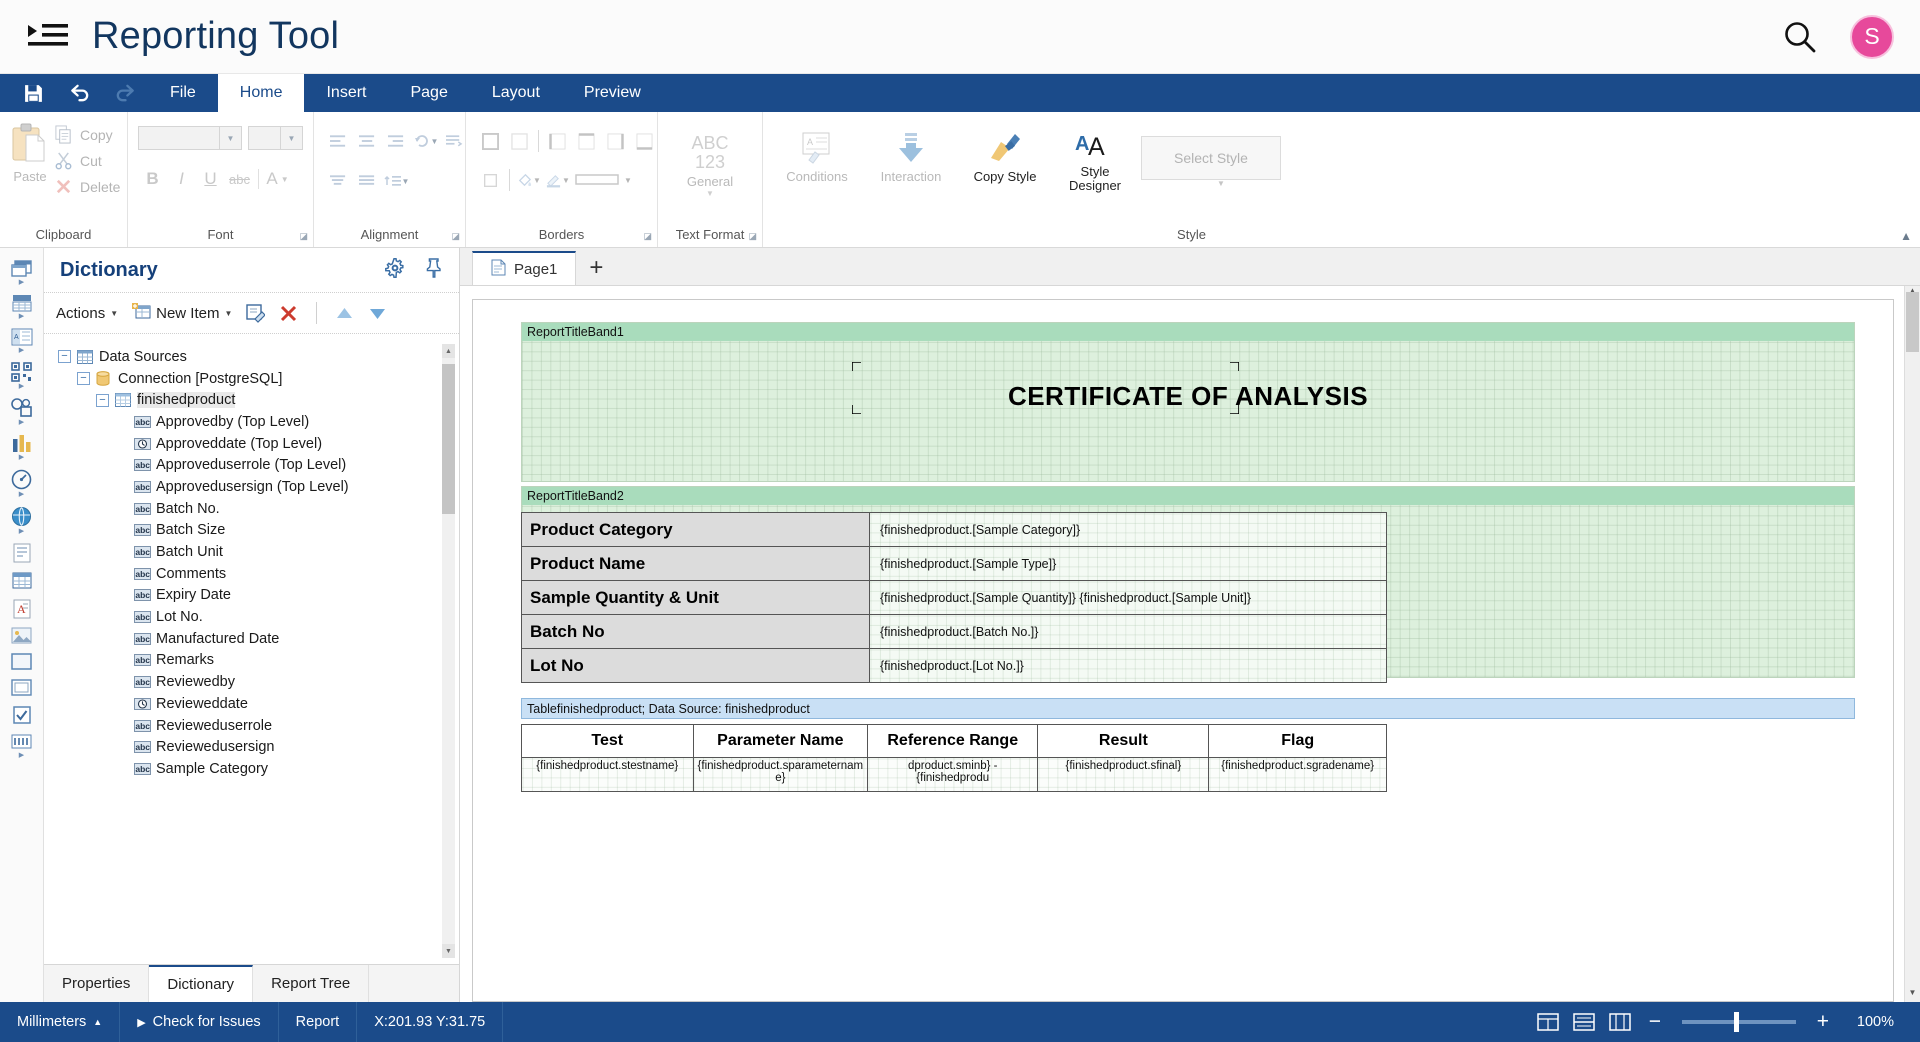  I want to click on selection-handle-tr, so click(1235, 364).